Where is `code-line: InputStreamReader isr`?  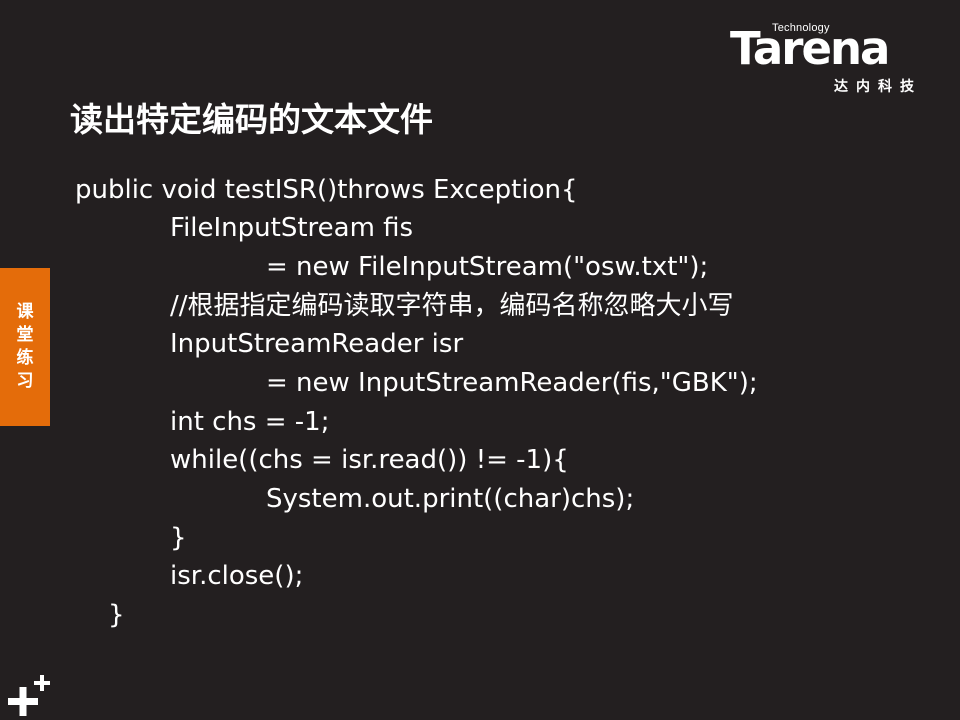
code-line: InputStreamReader isr is located at coordinates (317, 344).